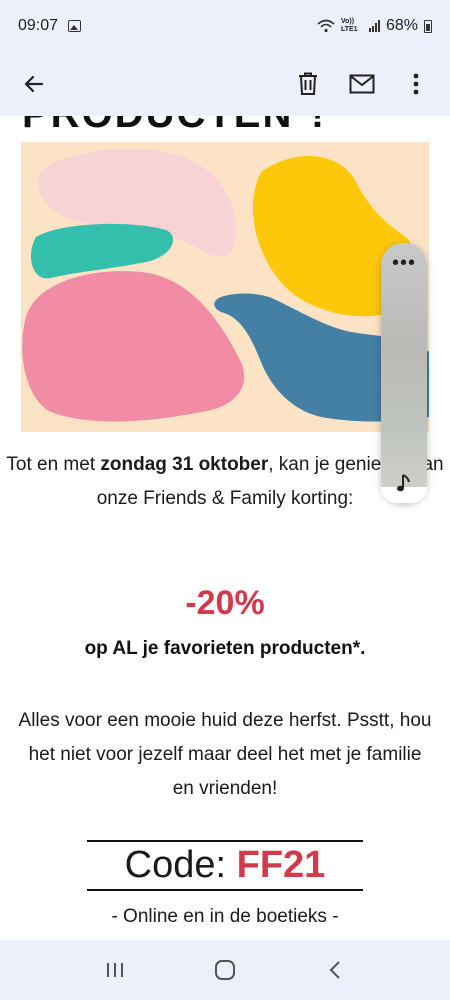  Describe the element at coordinates (225, 26) in the screenshot. I see `status-bar: 09:07 Vo)) LTE1 68%` at that location.